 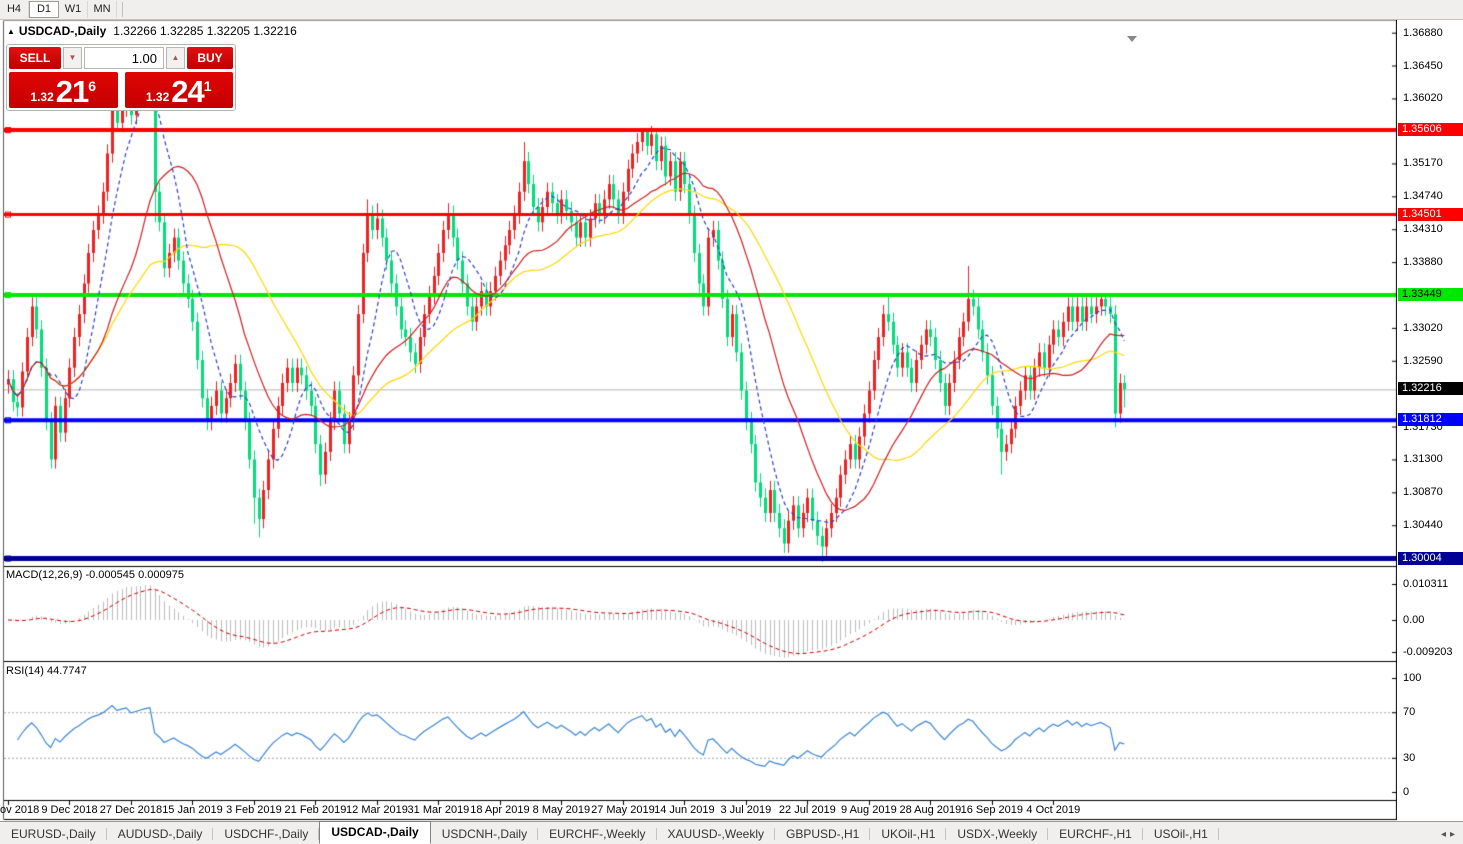 What do you see at coordinates (192, 810) in the screenshot?
I see `date-axis-label: 15 Jan 2019` at bounding box center [192, 810].